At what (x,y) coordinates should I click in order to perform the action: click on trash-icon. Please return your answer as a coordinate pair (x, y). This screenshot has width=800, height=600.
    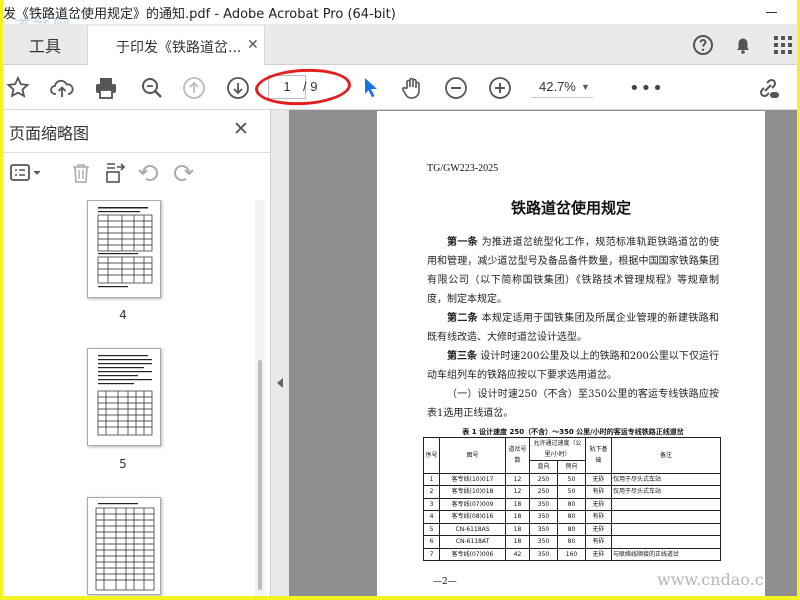
    Looking at the image, I should click on (81, 173).